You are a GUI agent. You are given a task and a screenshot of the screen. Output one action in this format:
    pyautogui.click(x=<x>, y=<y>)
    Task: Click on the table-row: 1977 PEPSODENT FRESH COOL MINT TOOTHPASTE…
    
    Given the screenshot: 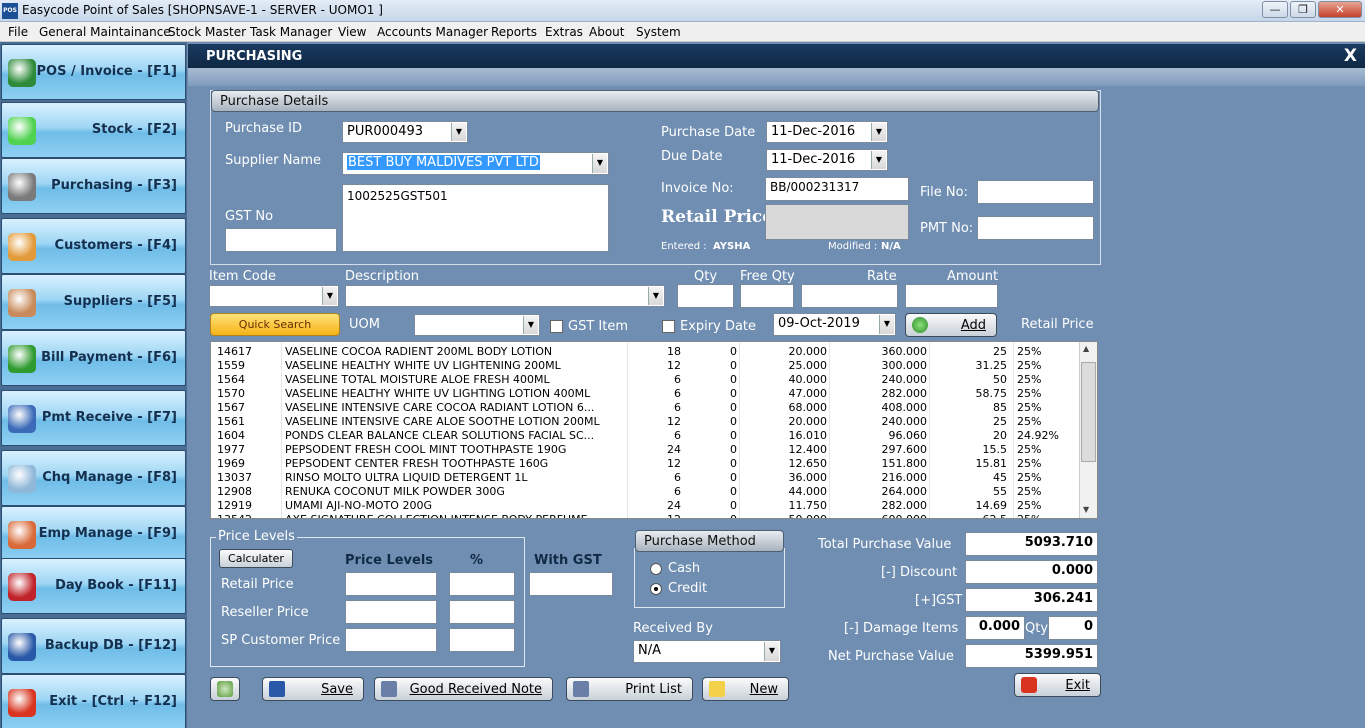 What is the action you would take?
    pyautogui.click(x=645, y=450)
    